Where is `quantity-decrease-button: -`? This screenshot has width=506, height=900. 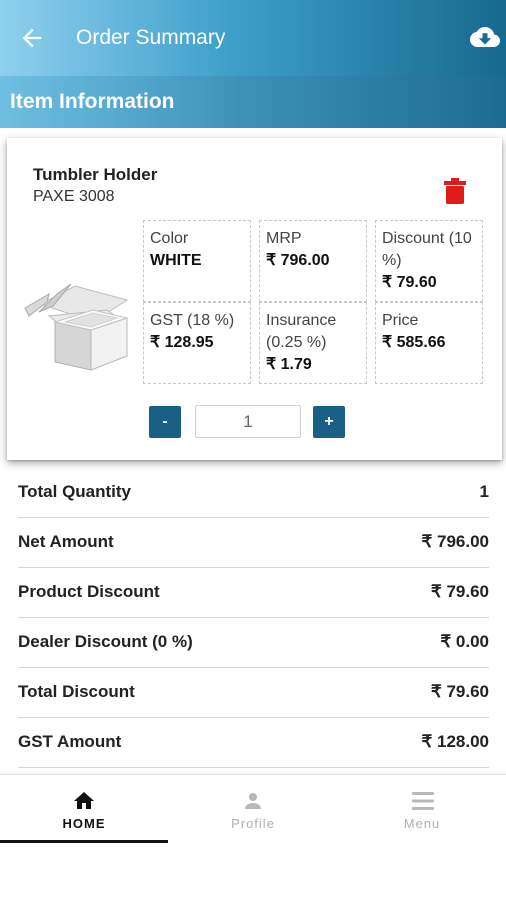
quantity-decrease-button: - is located at coordinates (165, 422).